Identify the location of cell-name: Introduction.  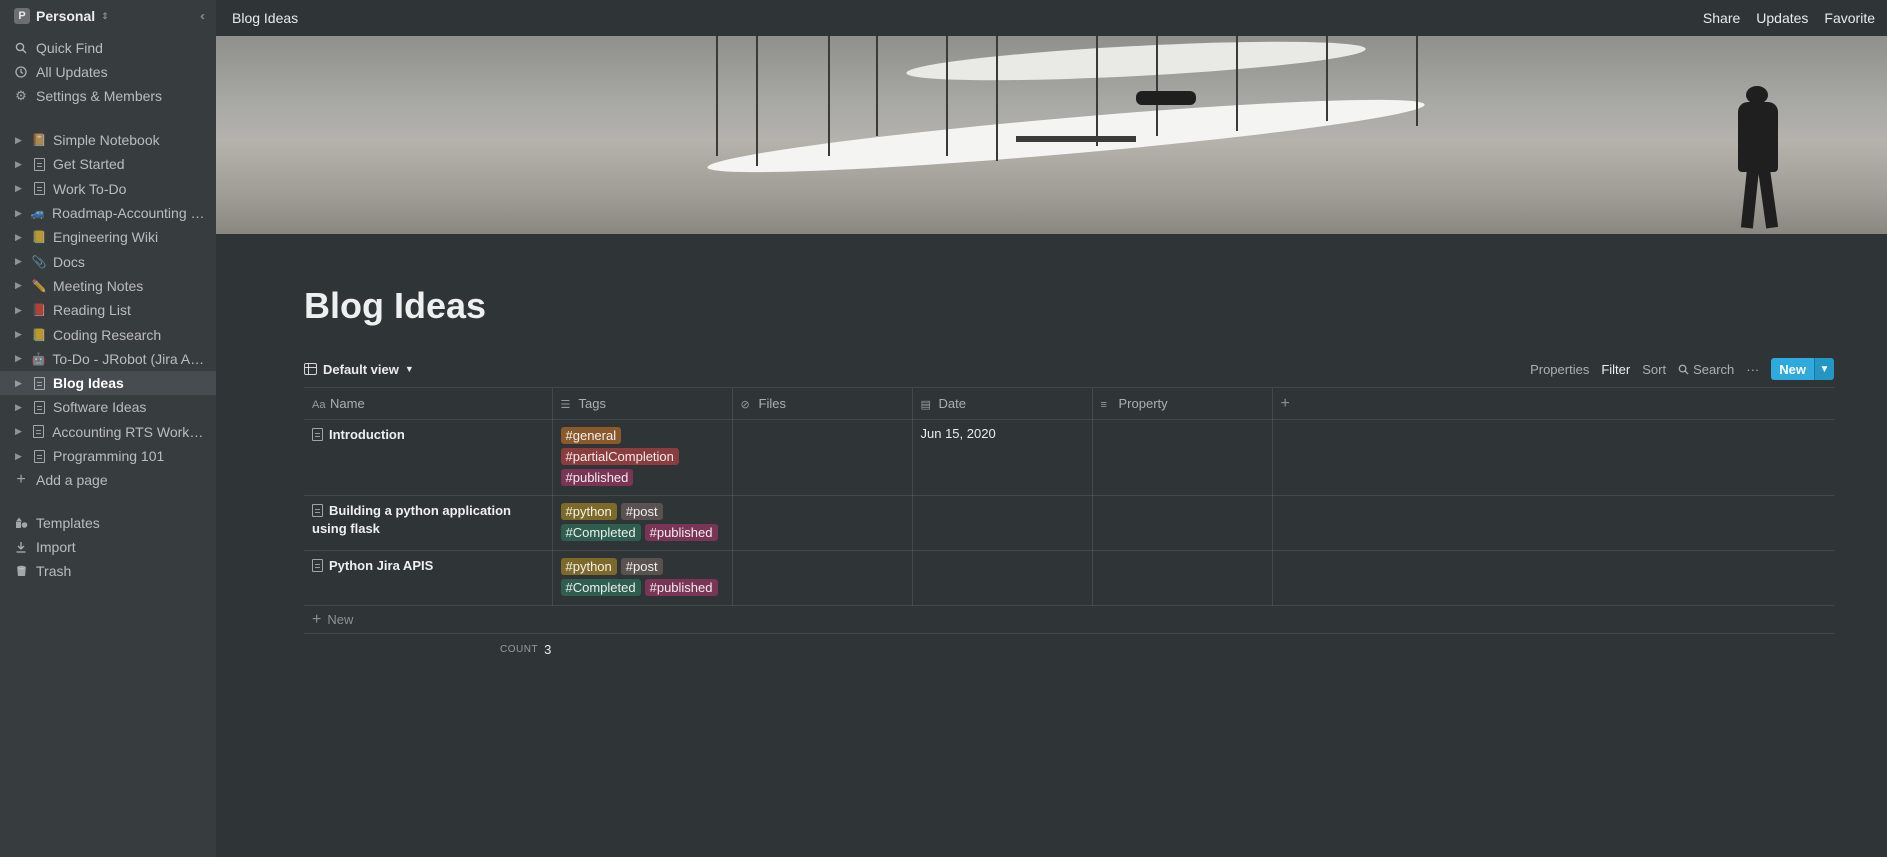
(428, 457).